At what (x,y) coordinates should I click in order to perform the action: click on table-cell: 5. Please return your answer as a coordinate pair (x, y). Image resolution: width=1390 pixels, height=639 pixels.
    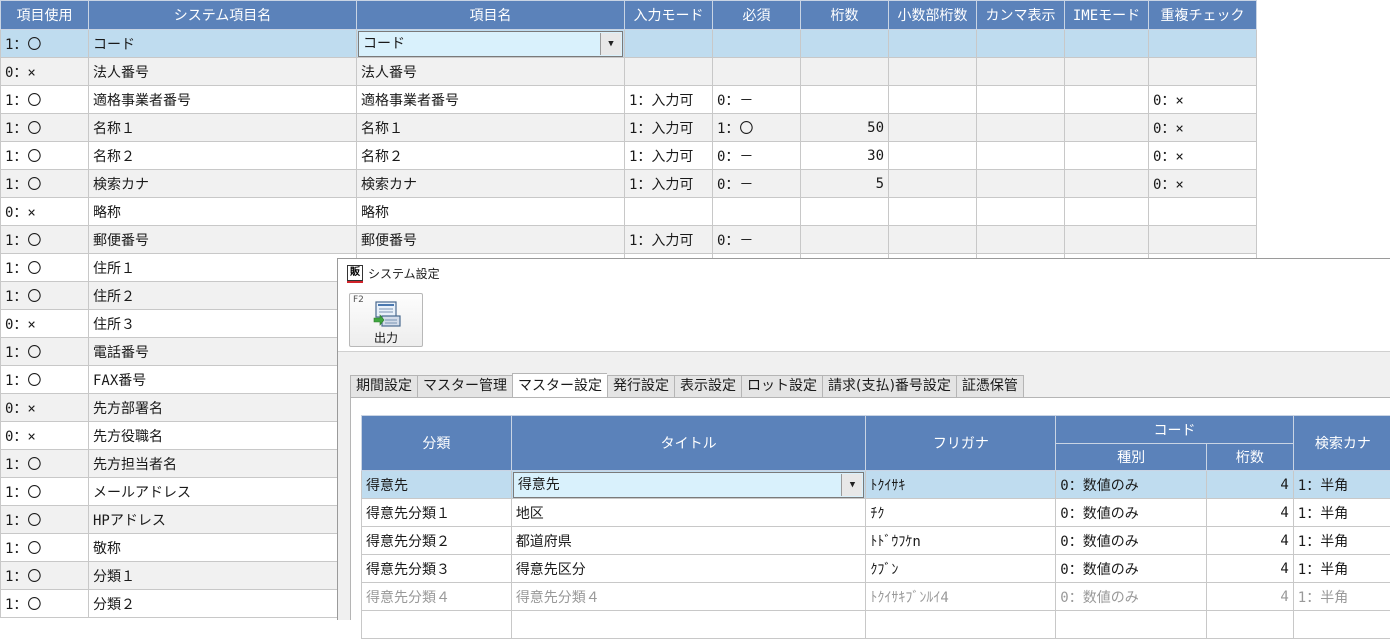
    Looking at the image, I should click on (845, 184).